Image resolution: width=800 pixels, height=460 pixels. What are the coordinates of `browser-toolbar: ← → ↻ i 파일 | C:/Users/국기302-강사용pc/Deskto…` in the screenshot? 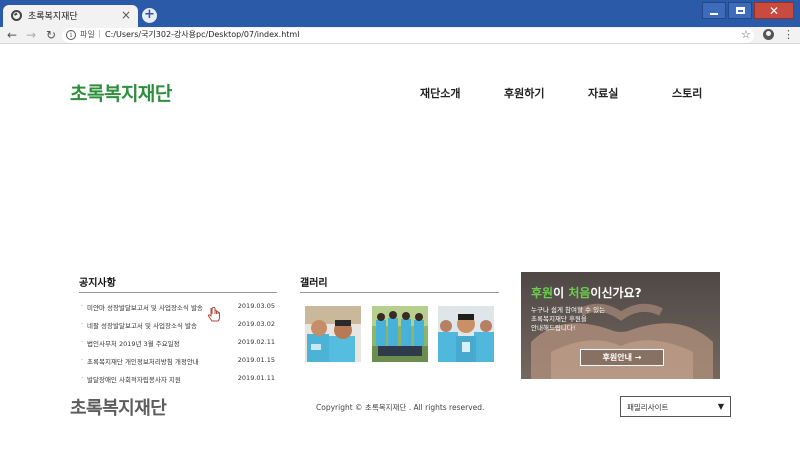 It's located at (400, 35).